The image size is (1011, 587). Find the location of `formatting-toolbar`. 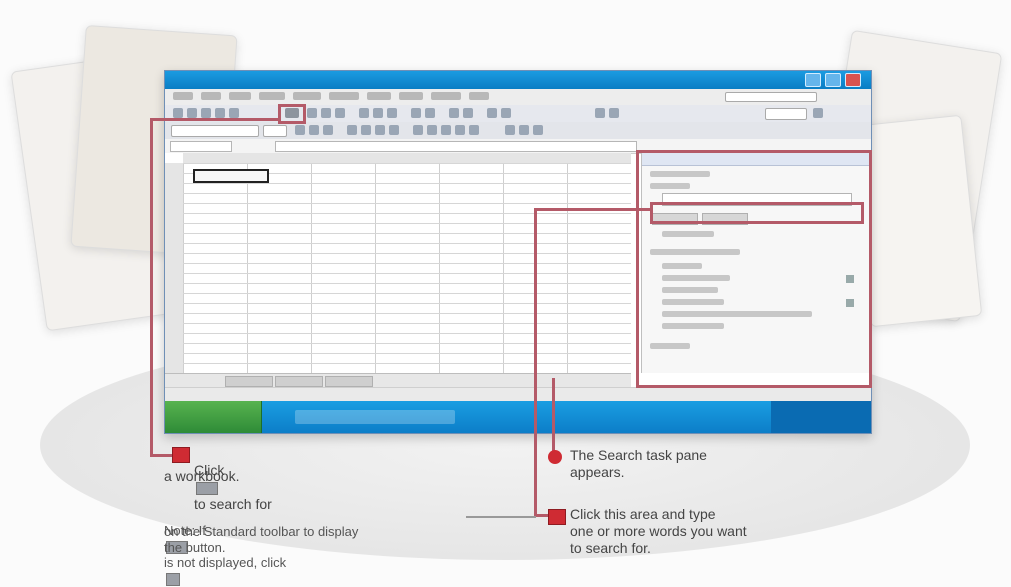

formatting-toolbar is located at coordinates (518, 131).